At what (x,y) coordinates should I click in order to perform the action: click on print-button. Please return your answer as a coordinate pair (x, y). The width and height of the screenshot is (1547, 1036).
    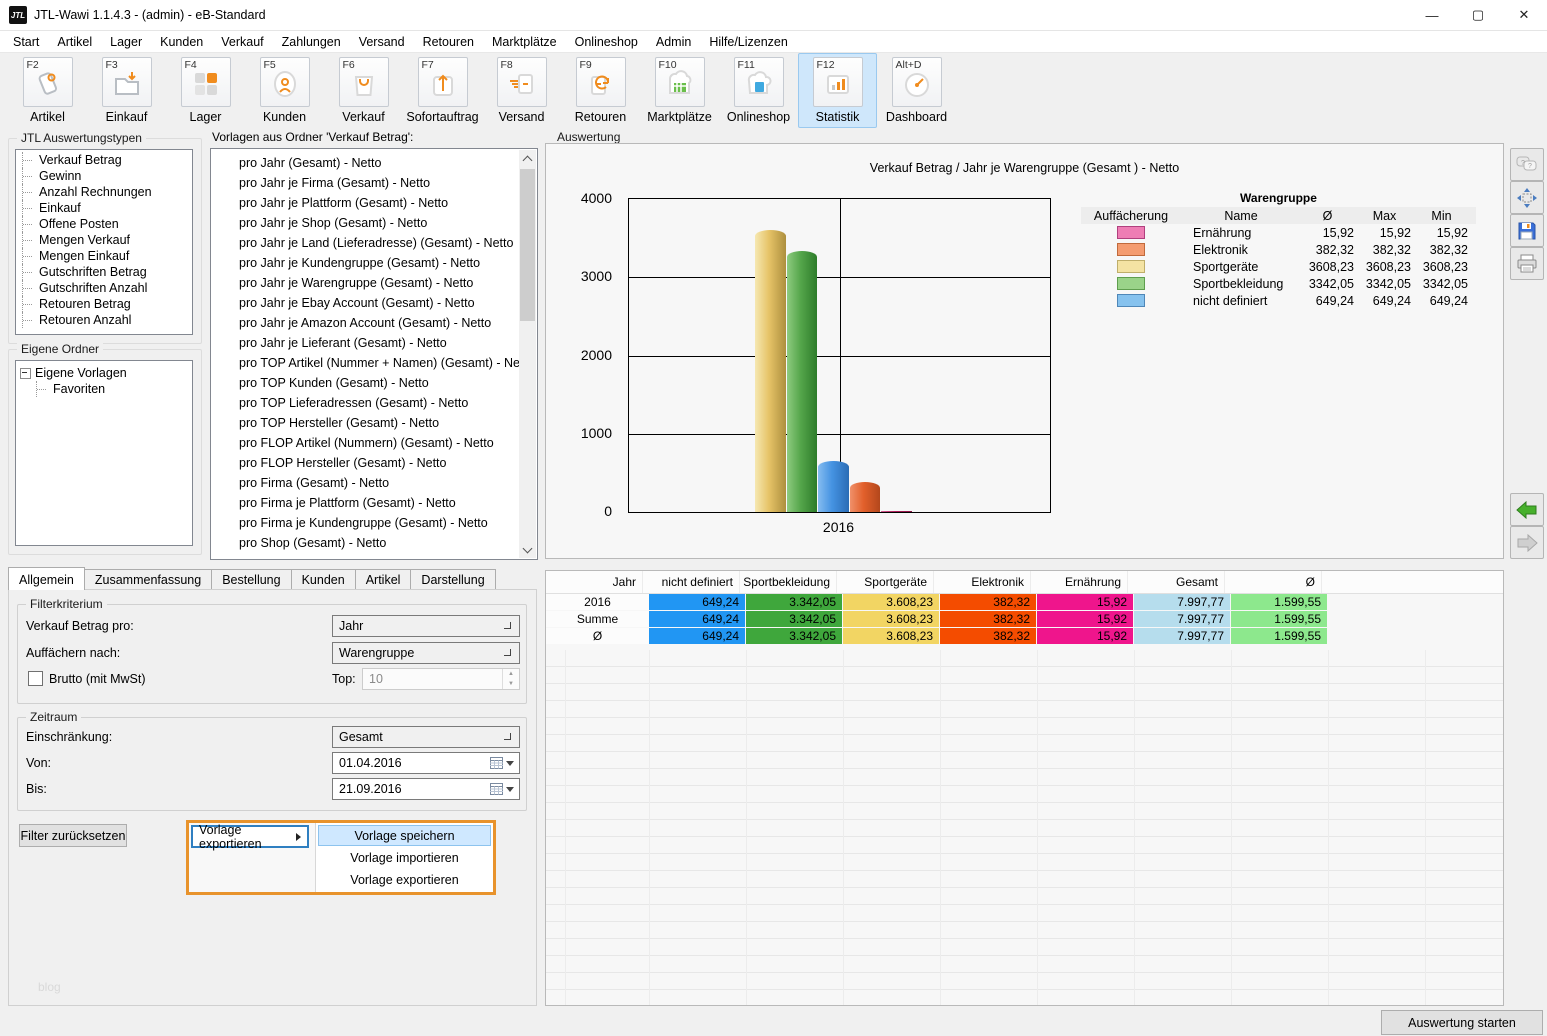
    Looking at the image, I should click on (1527, 263).